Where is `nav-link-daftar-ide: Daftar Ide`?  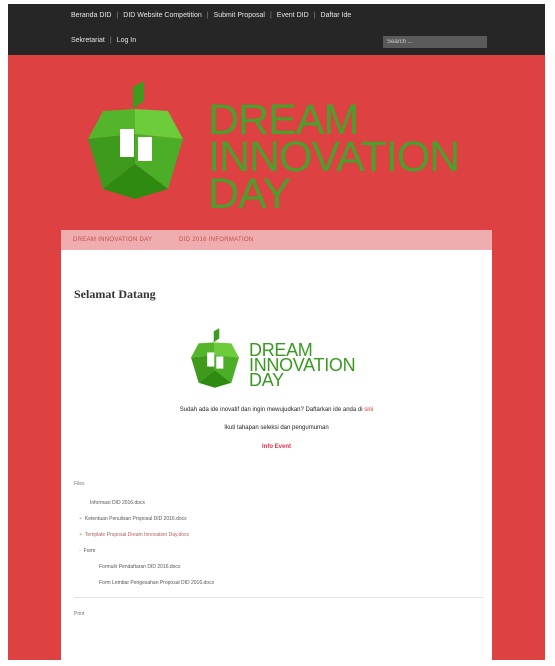
nav-link-daftar-ide: Daftar Ide is located at coordinates (336, 15).